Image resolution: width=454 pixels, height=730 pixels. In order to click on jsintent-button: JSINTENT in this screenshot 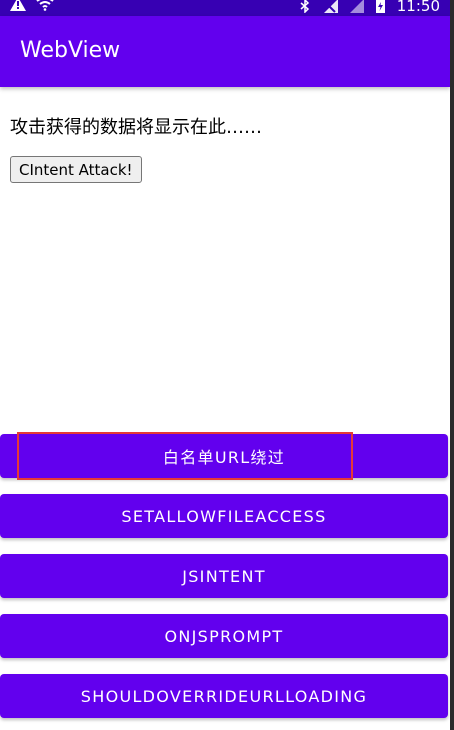, I will do `click(224, 576)`.